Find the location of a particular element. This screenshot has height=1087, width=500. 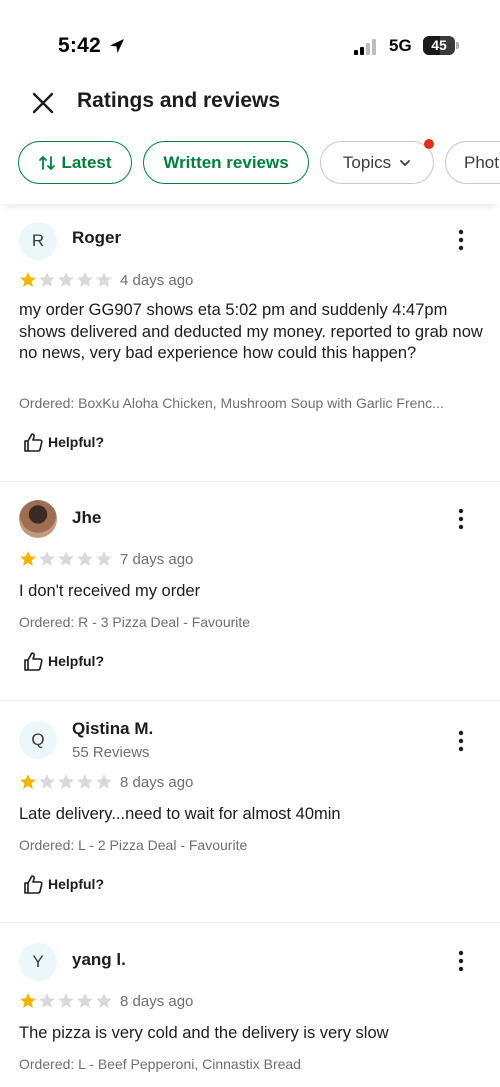

reviewer-name: Roger is located at coordinates (97, 237).